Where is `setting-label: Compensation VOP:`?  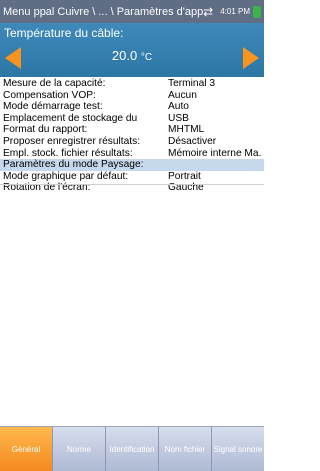
setting-label: Compensation VOP: is located at coordinates (49, 95).